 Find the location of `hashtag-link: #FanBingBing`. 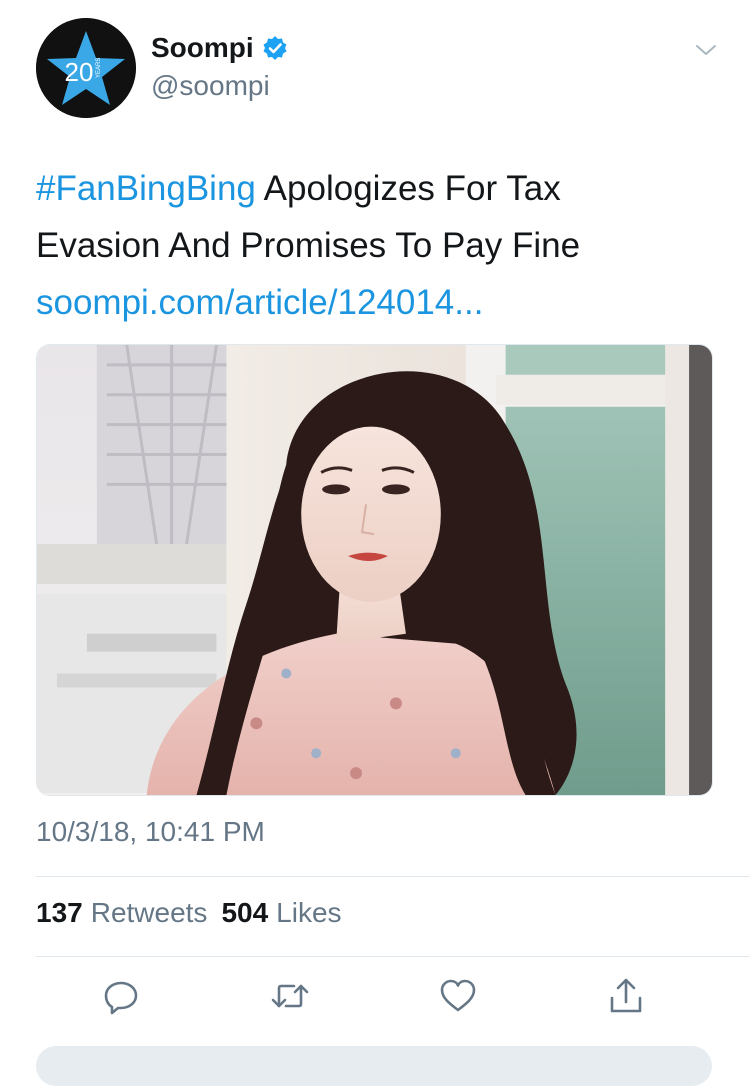

hashtag-link: #FanBingBing is located at coordinates (146, 188).